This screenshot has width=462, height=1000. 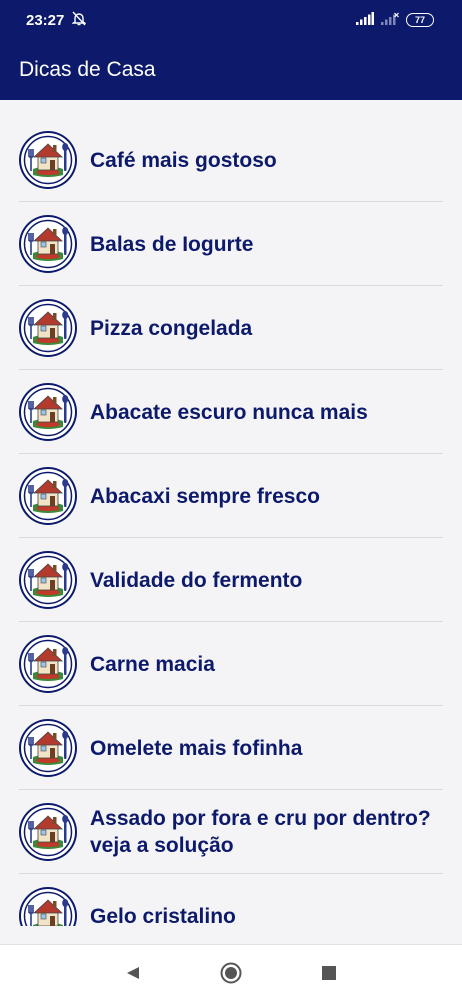 What do you see at coordinates (163, 915) in the screenshot?
I see `list-item-title: Gelo cristalino` at bounding box center [163, 915].